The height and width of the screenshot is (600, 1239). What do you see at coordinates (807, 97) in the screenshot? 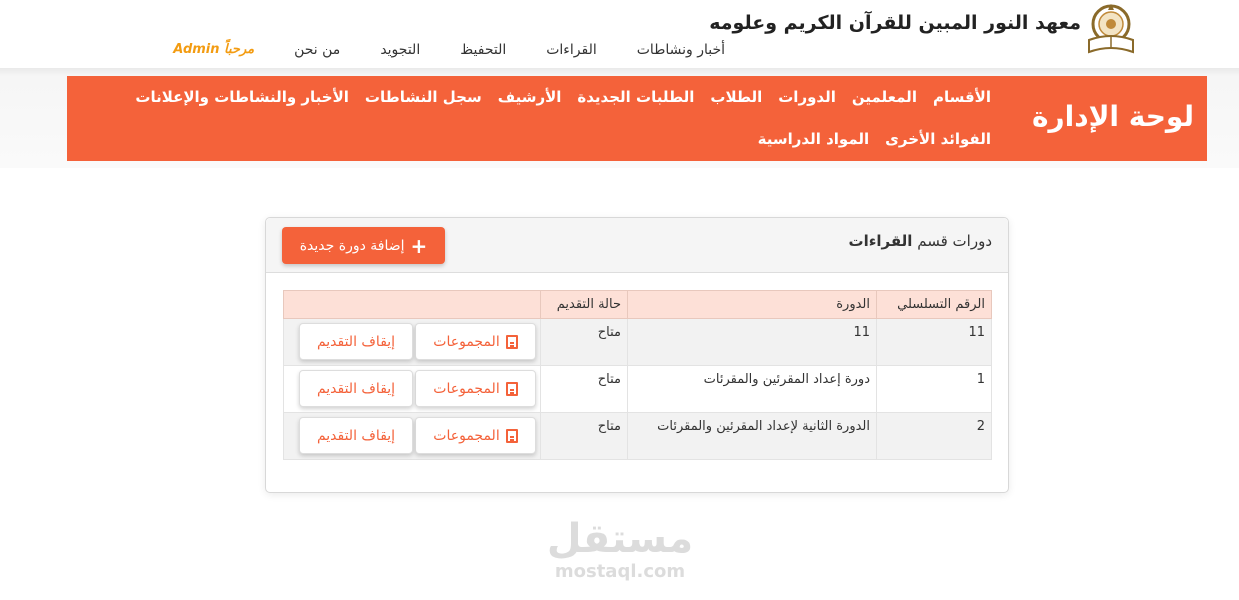
I see `admin-menu-courses: الدورات` at bounding box center [807, 97].